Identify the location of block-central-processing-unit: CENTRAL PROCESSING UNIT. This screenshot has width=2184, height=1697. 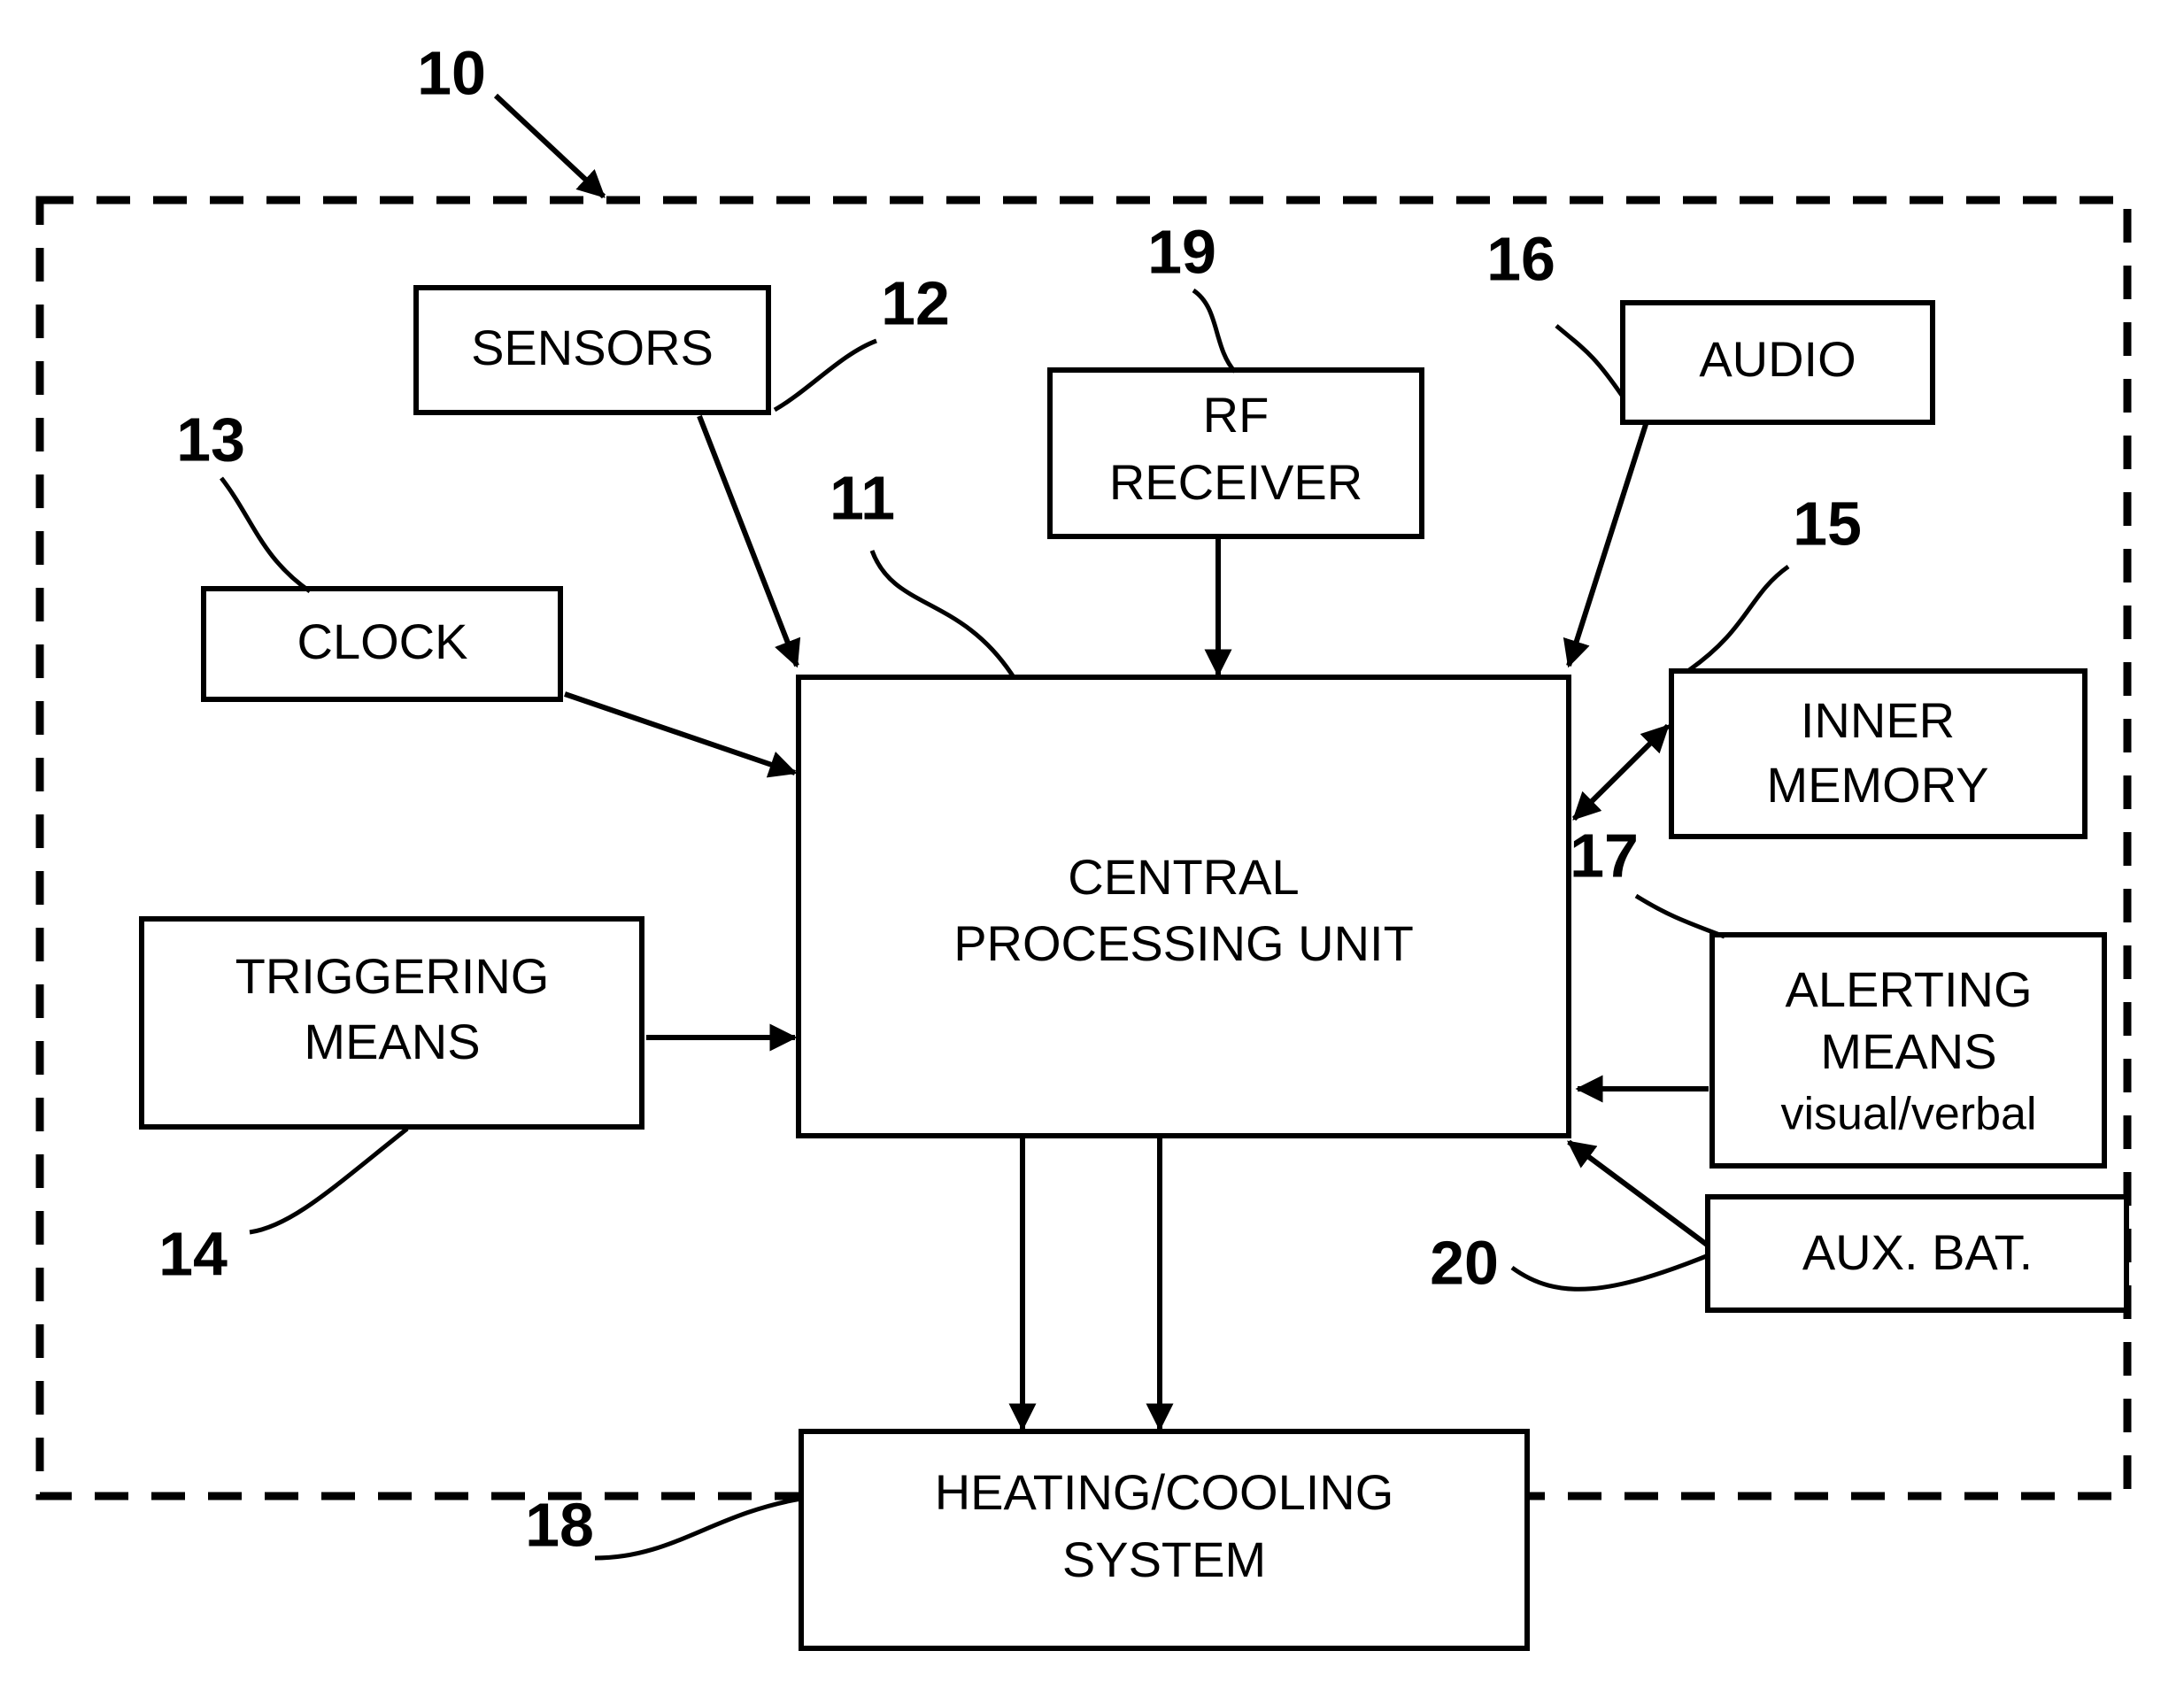
(1183, 906).